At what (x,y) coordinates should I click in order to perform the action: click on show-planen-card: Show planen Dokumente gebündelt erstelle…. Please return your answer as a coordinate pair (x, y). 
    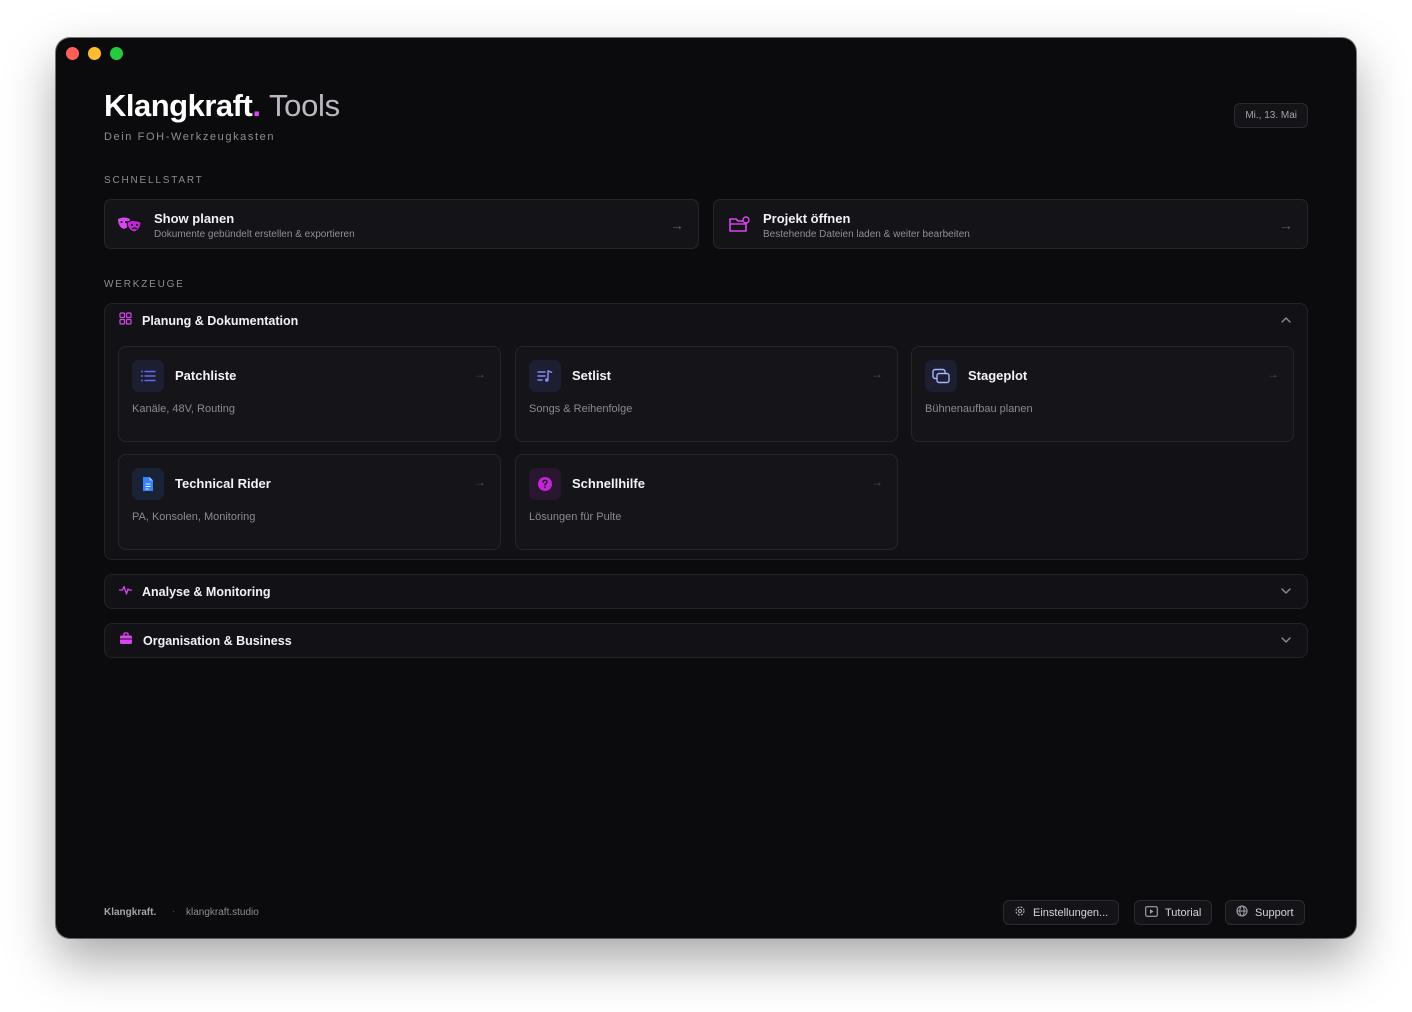
    Looking at the image, I should click on (401, 224).